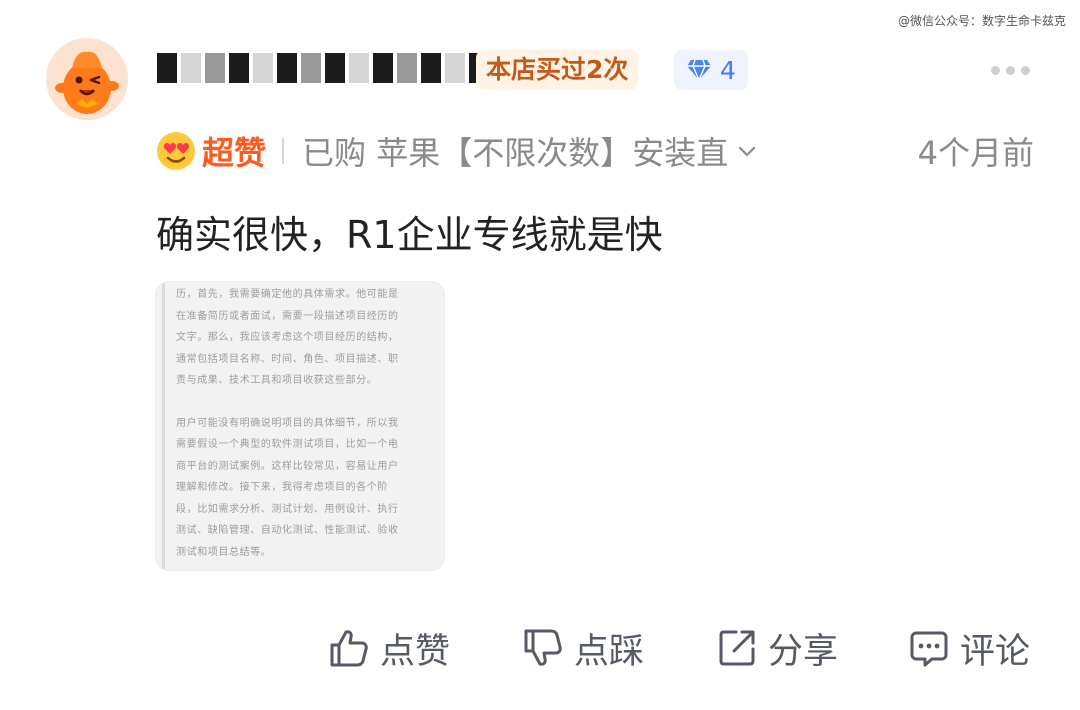 The image size is (1080, 710). I want to click on share-button: 分享, so click(777, 648).